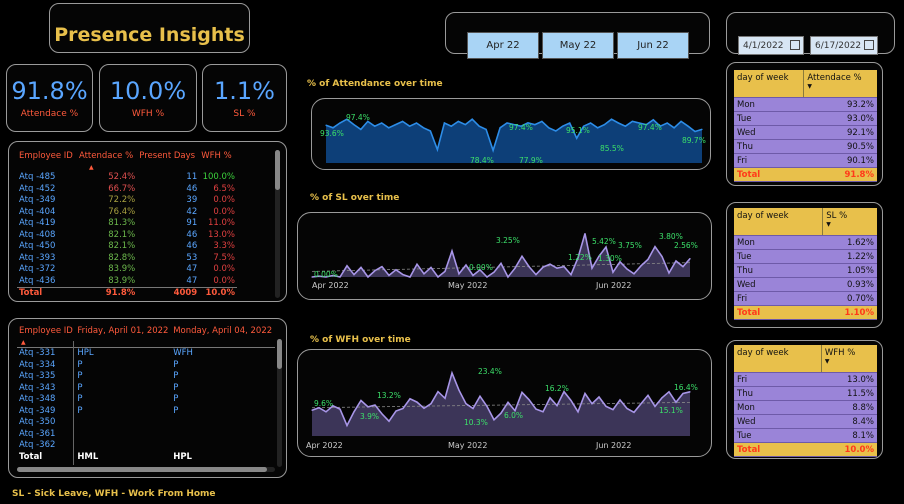 Image resolution: width=904 pixels, height=504 pixels. What do you see at coordinates (805, 393) in the screenshot?
I see `table-row: Thu 11.5%` at bounding box center [805, 393].